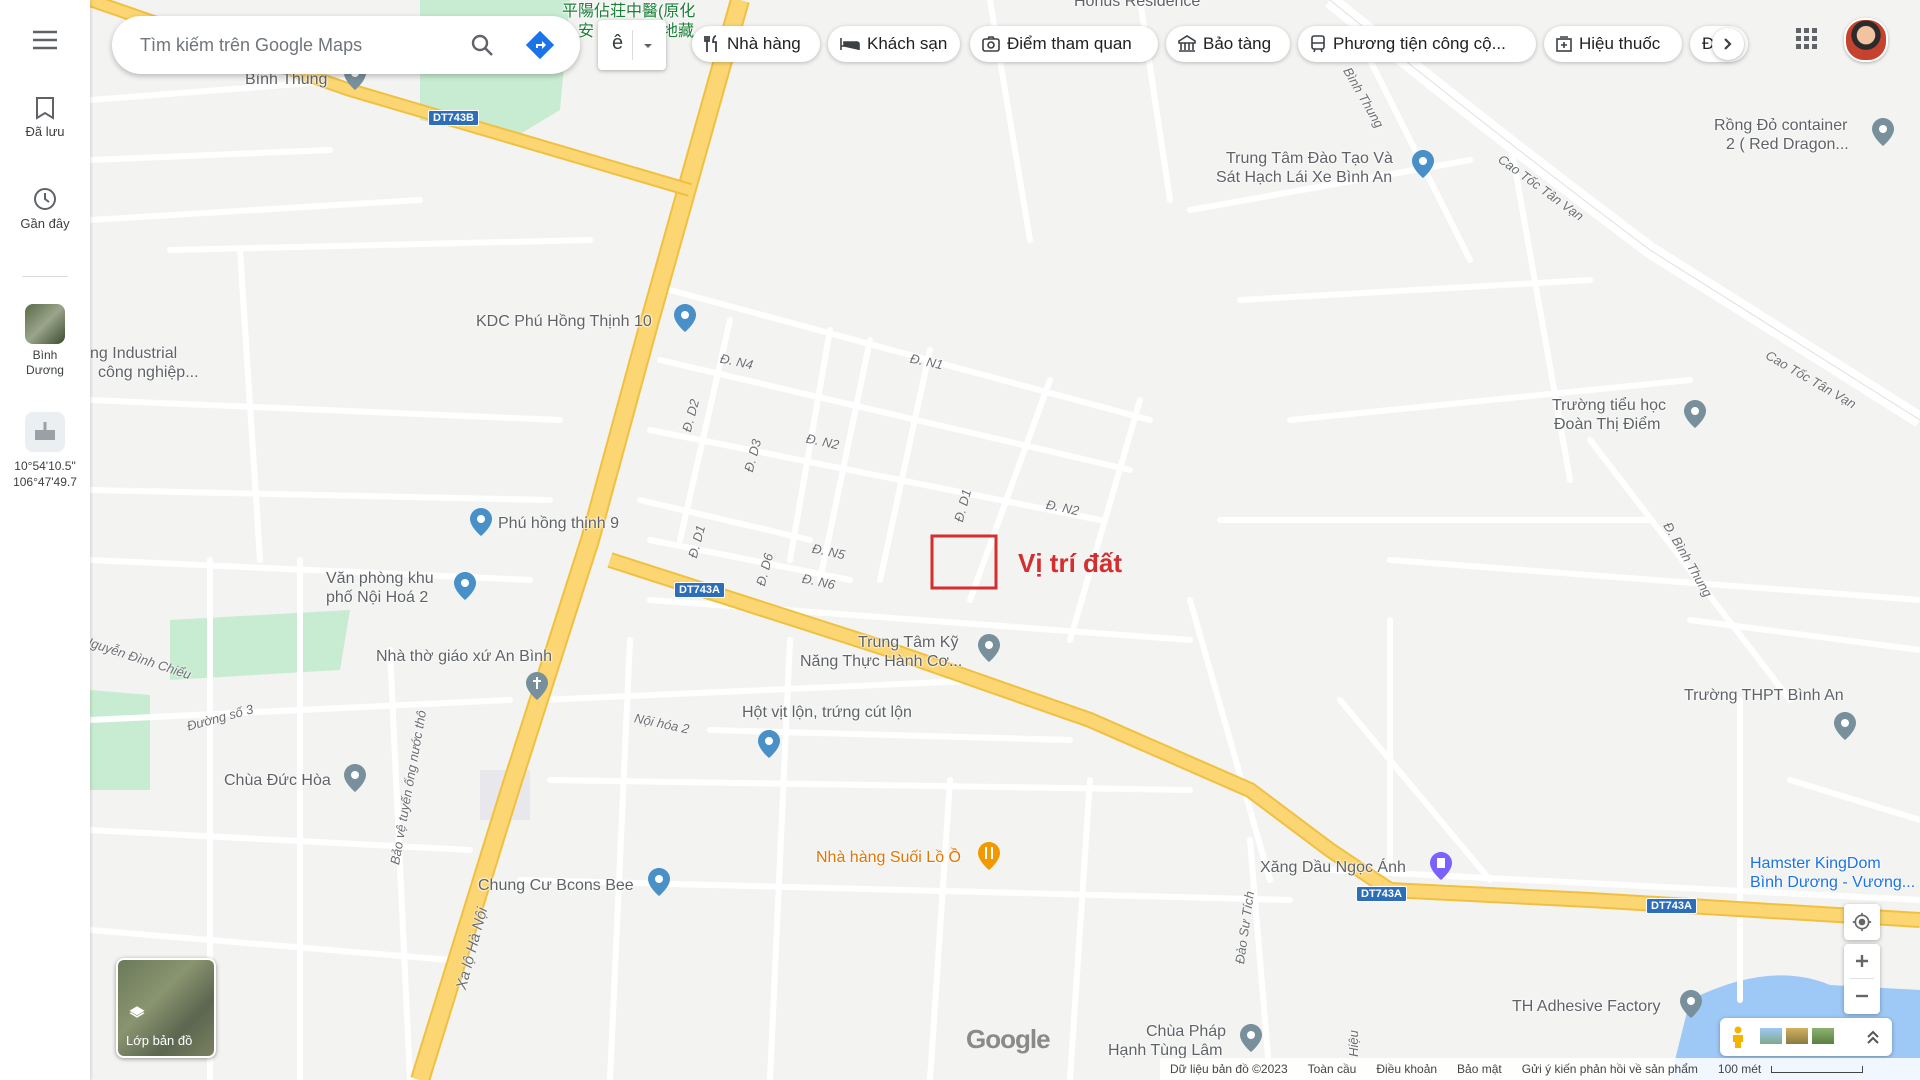  What do you see at coordinates (1739, 1069) in the screenshot?
I see `scale-label: 100 mét` at bounding box center [1739, 1069].